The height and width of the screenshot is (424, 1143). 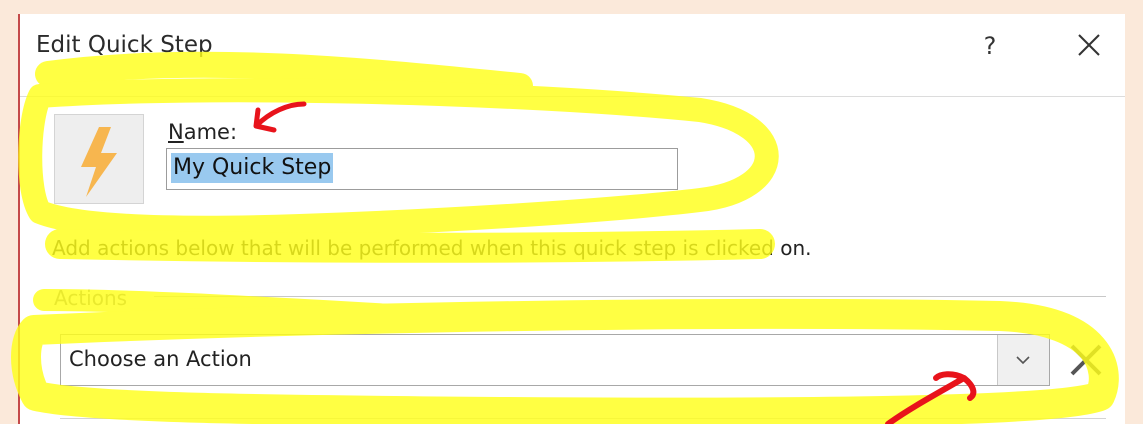 I want to click on close-button, so click(x=1089, y=46).